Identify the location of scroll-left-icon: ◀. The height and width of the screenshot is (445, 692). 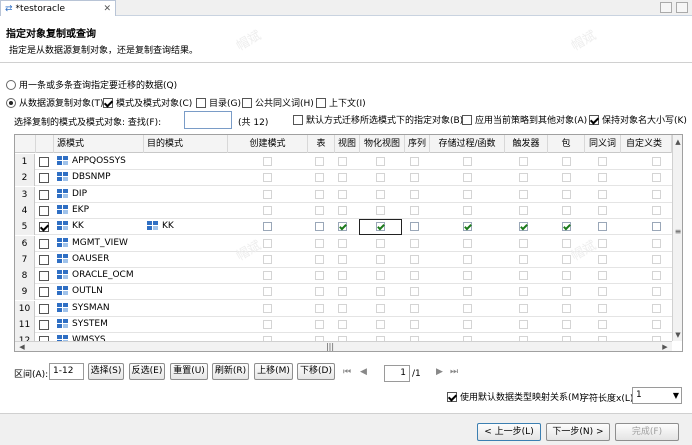
(22, 346).